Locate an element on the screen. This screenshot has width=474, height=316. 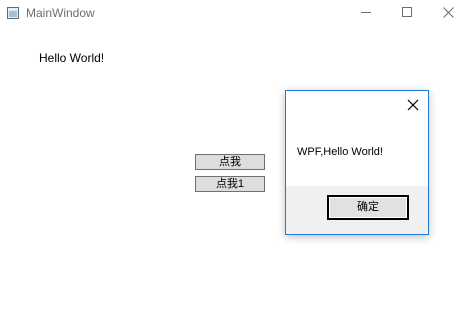
maximize-icon is located at coordinates (407, 12).